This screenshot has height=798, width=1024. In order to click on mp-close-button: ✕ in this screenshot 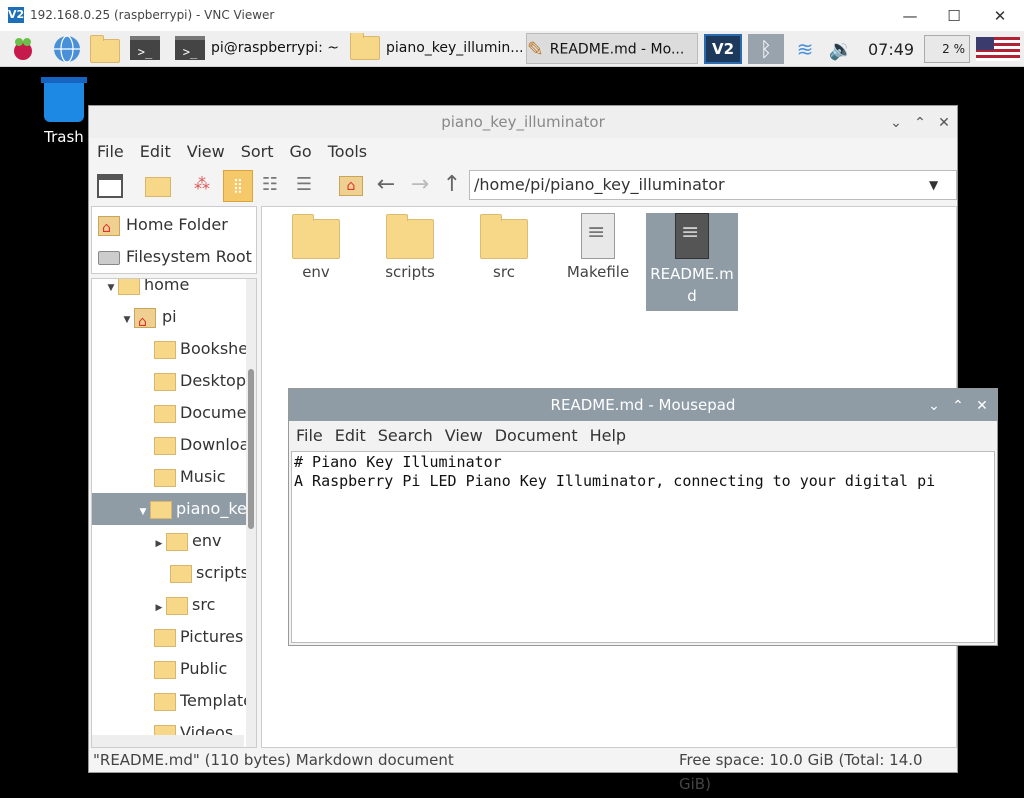, I will do `click(982, 406)`.